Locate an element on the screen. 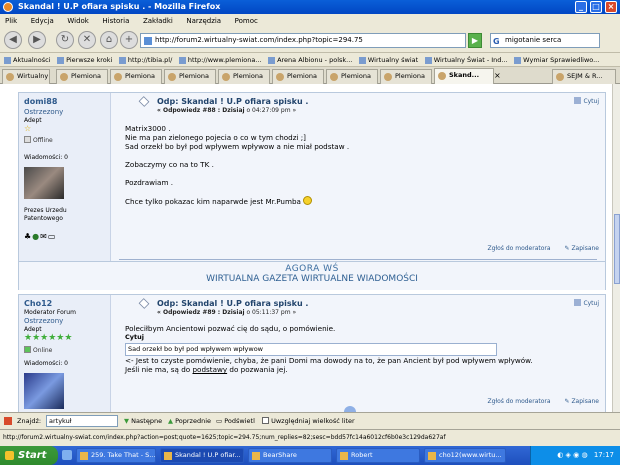  close-findbar-icon is located at coordinates (8, 421).